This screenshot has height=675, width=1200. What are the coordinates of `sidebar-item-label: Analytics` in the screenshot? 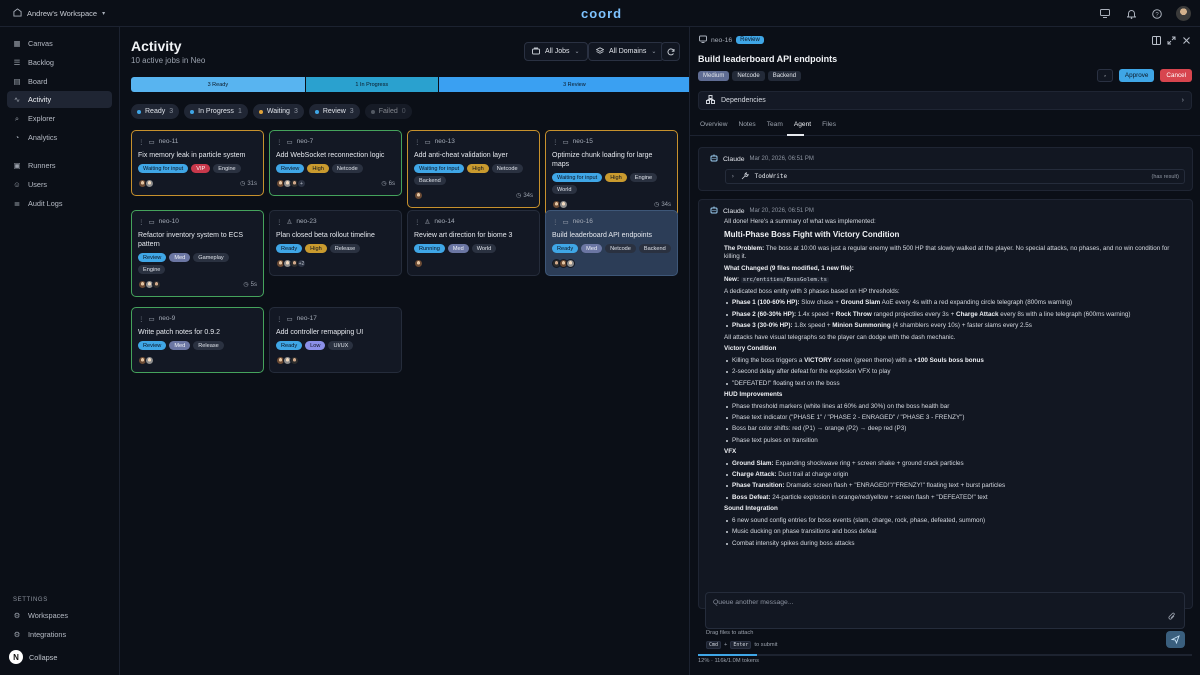 It's located at (43, 137).